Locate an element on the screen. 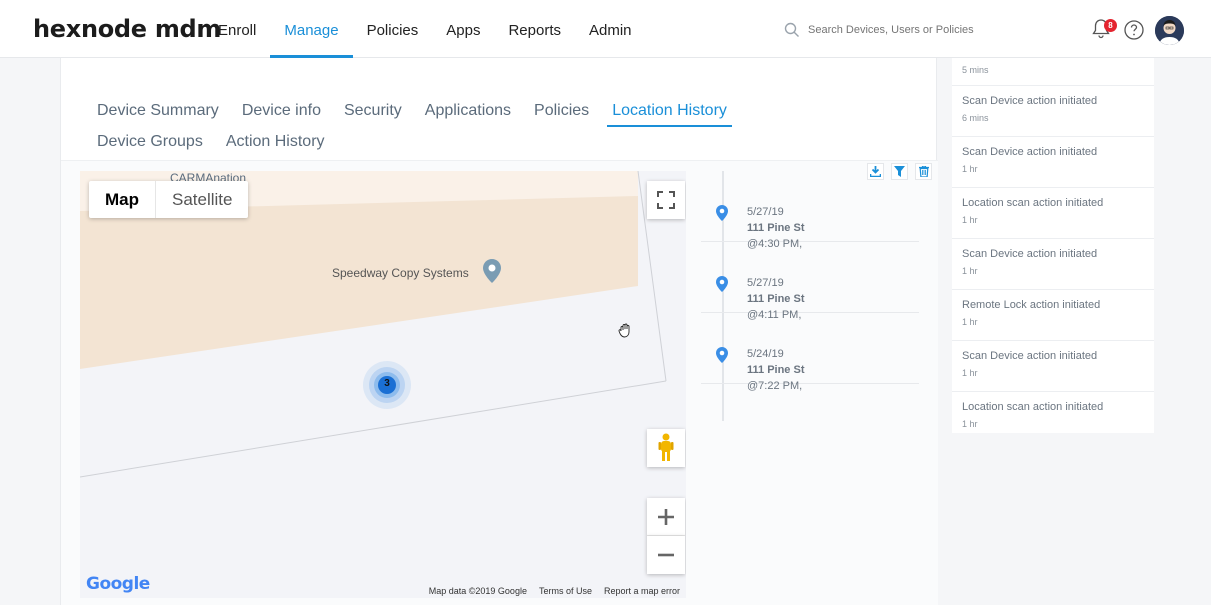 The height and width of the screenshot is (605, 1211). timeline-entry: 5/27/19 111 Pine St @4:11 PM, is located at coordinates (810, 281).